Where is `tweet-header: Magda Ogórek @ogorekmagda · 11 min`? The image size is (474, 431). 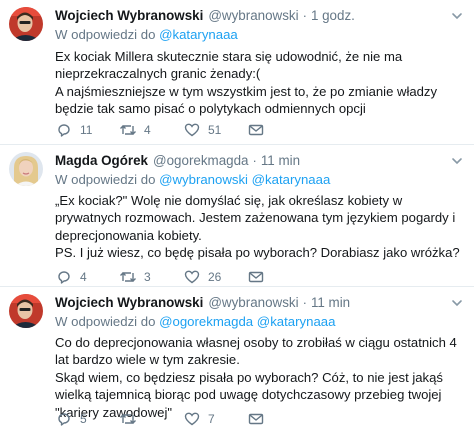
tweet-header: Magda Ogórek @ogorekmagda · 11 min is located at coordinates (177, 160).